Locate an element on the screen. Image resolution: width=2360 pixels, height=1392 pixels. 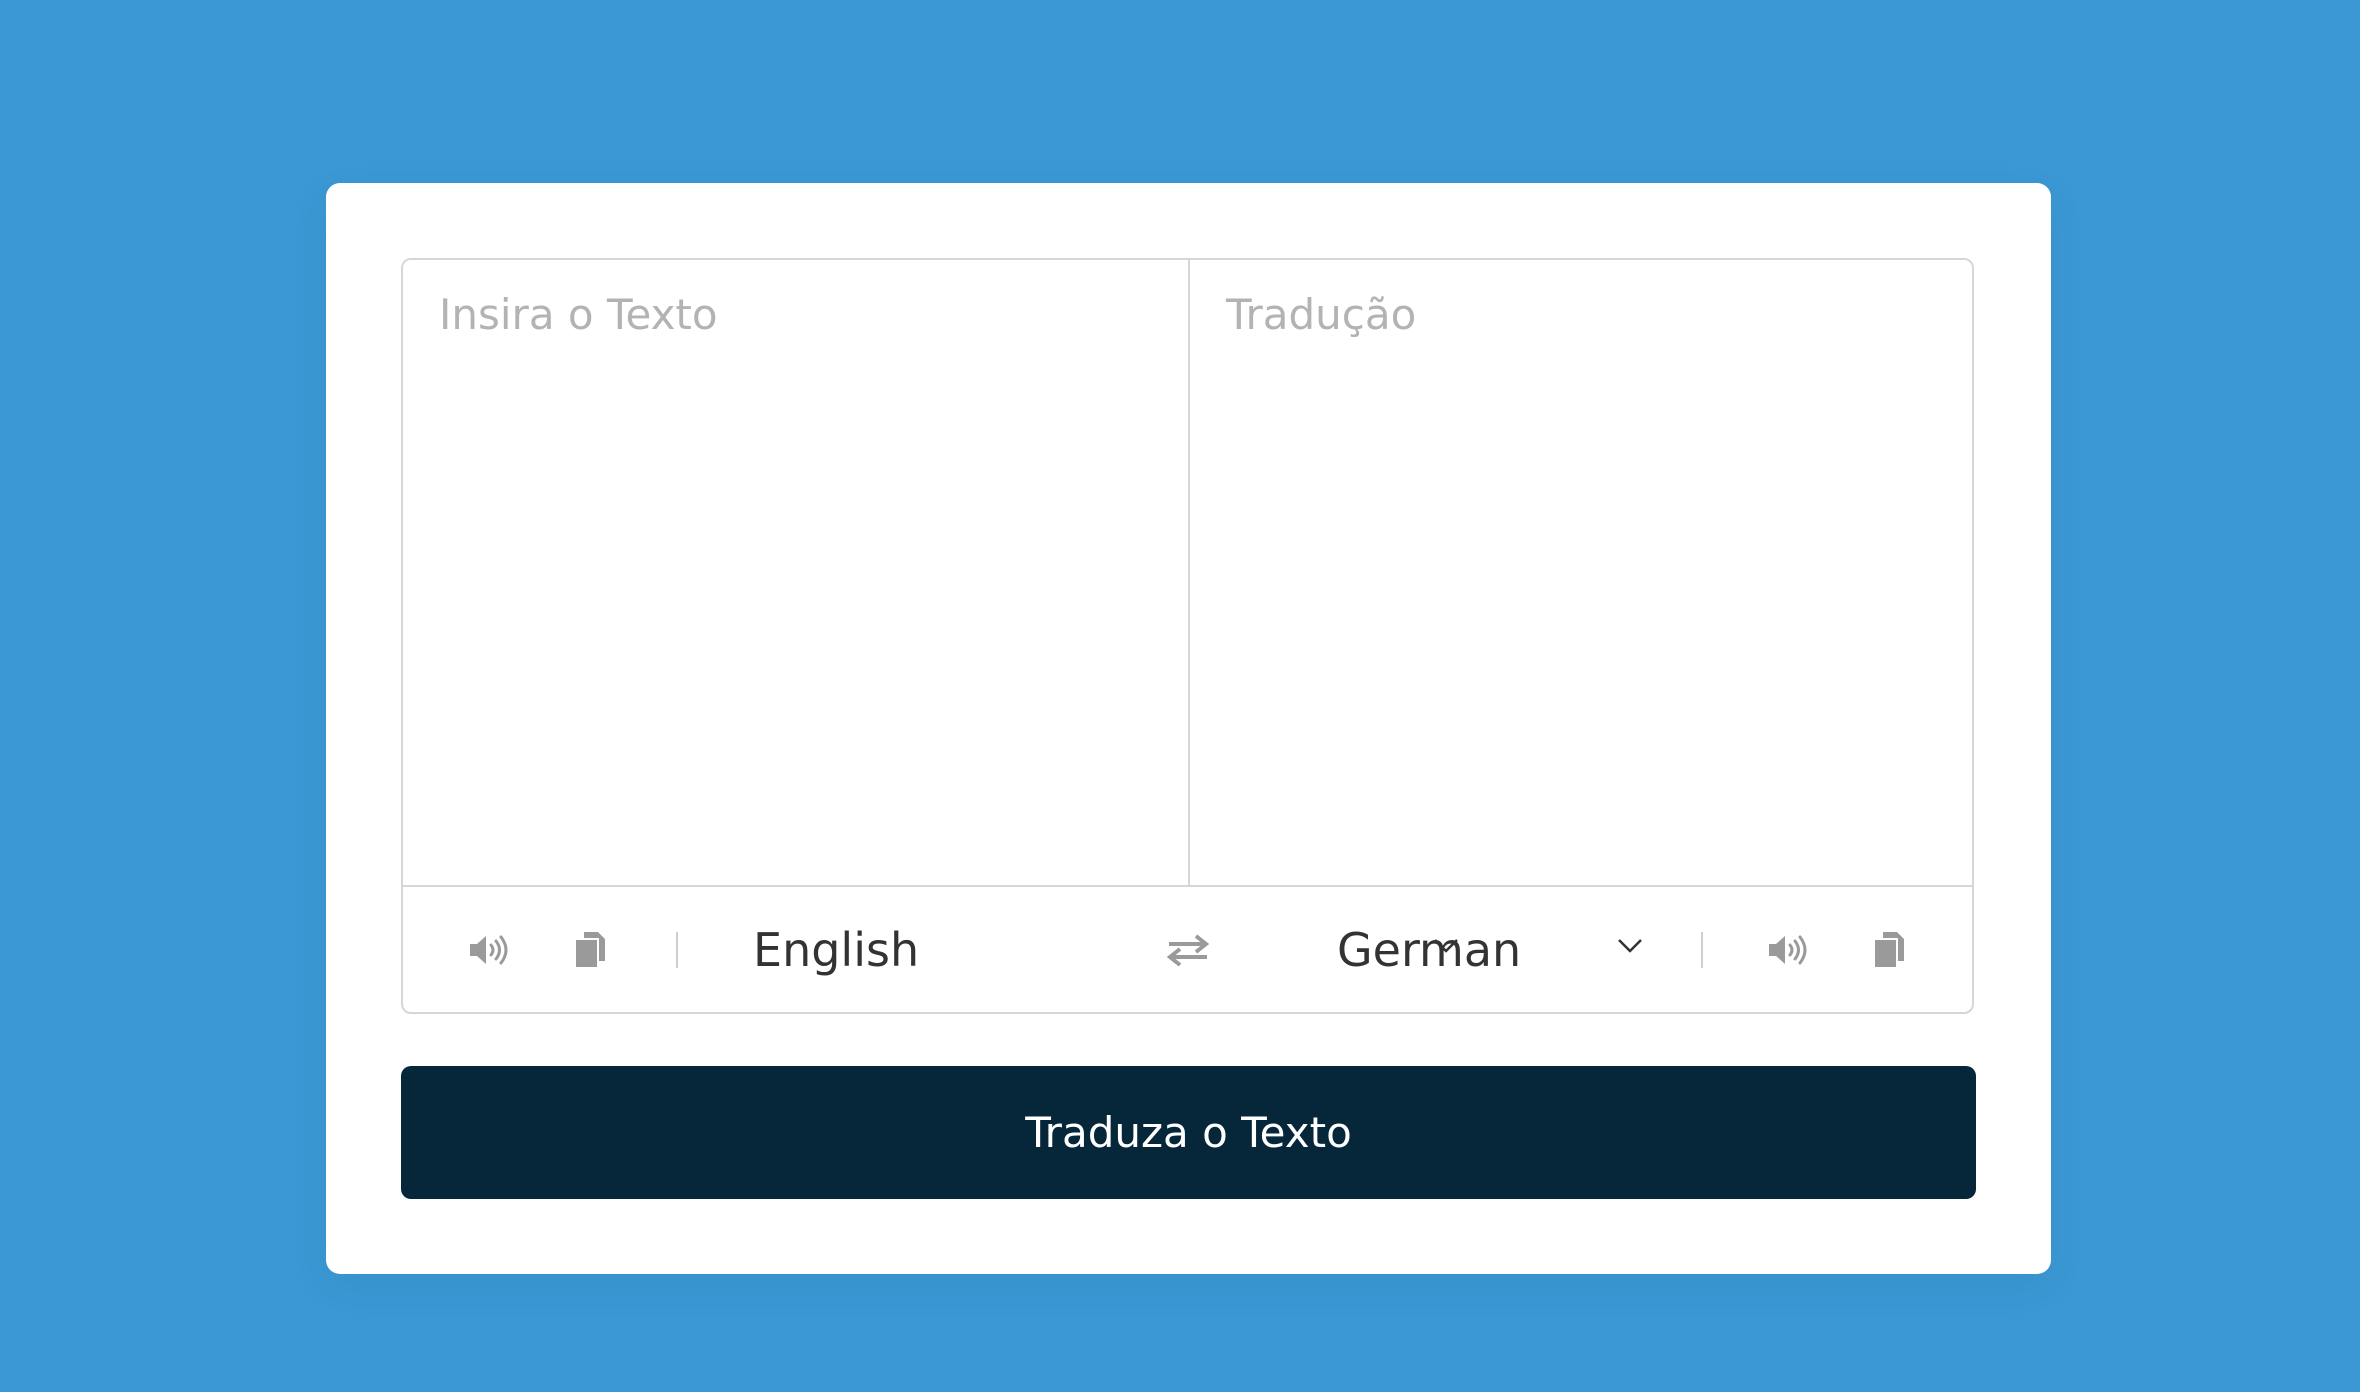
source-language-label: English is located at coordinates (836, 950).